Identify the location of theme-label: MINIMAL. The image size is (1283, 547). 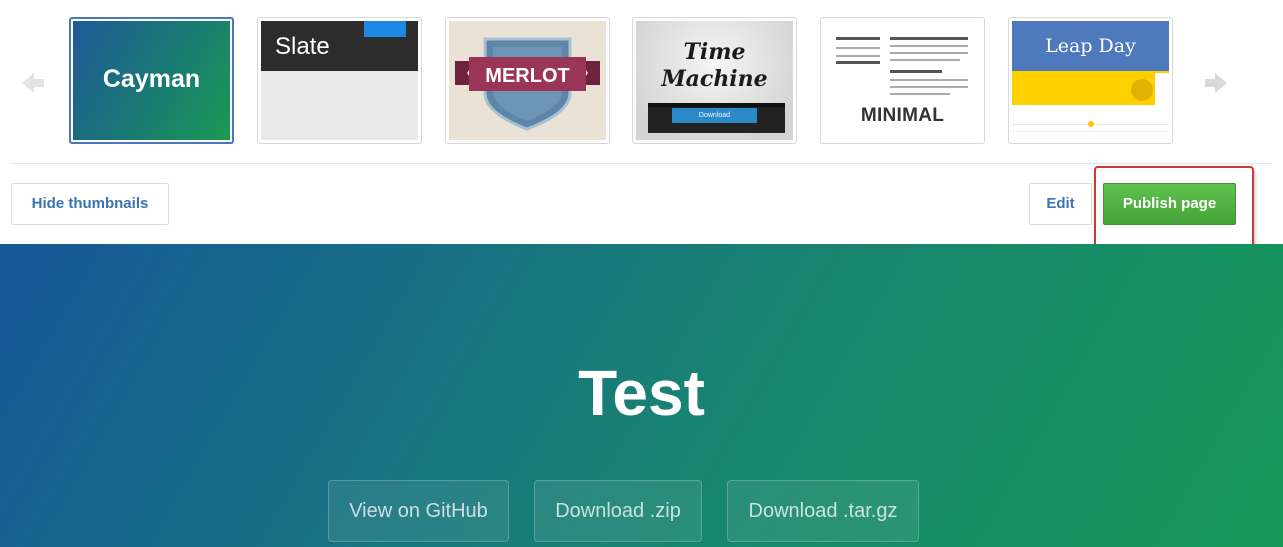
(902, 115).